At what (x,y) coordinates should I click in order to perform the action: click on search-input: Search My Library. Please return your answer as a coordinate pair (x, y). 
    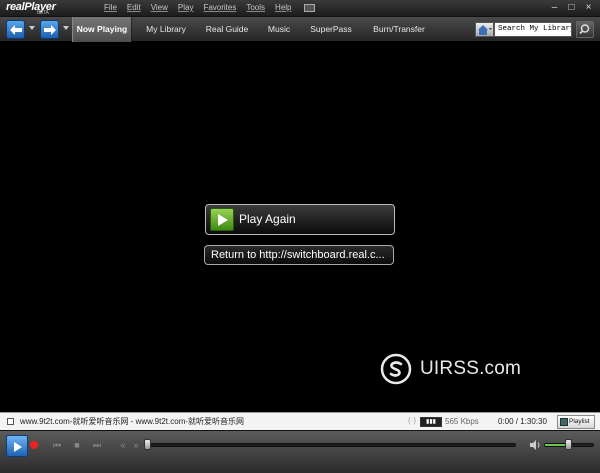
    Looking at the image, I should click on (533, 29).